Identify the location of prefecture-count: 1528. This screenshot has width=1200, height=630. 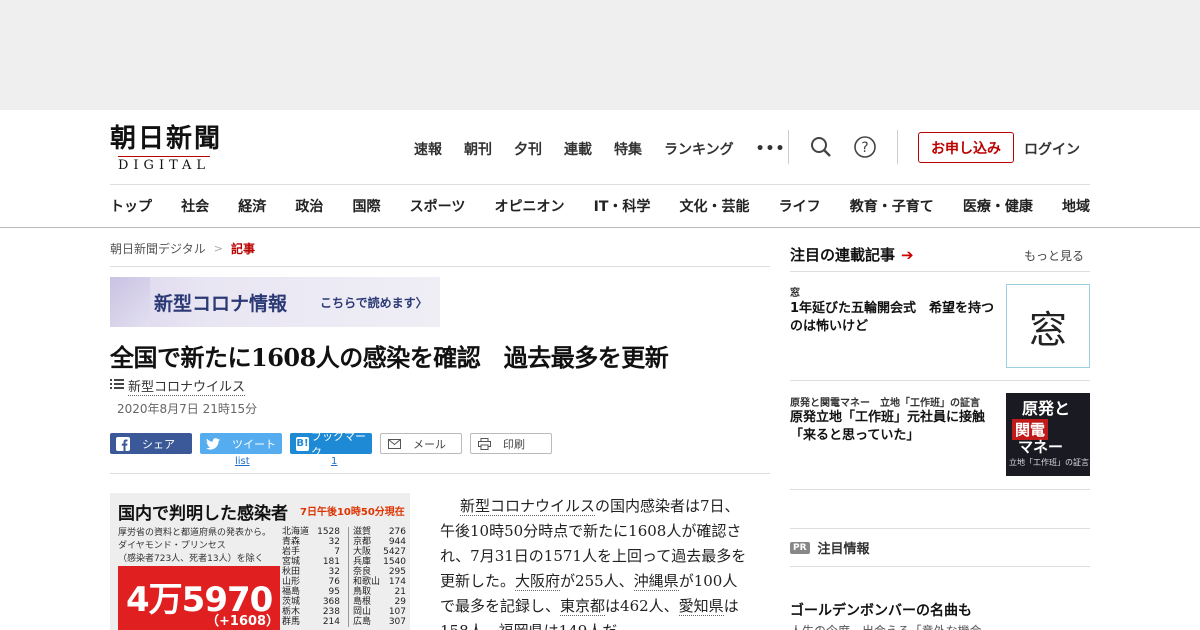
(328, 532).